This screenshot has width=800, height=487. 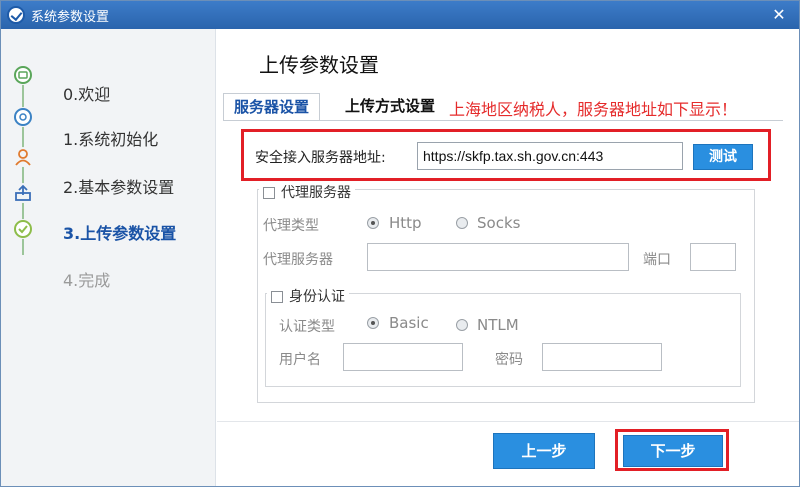 I want to click on window-title: 系统参数设置, so click(x=70, y=17).